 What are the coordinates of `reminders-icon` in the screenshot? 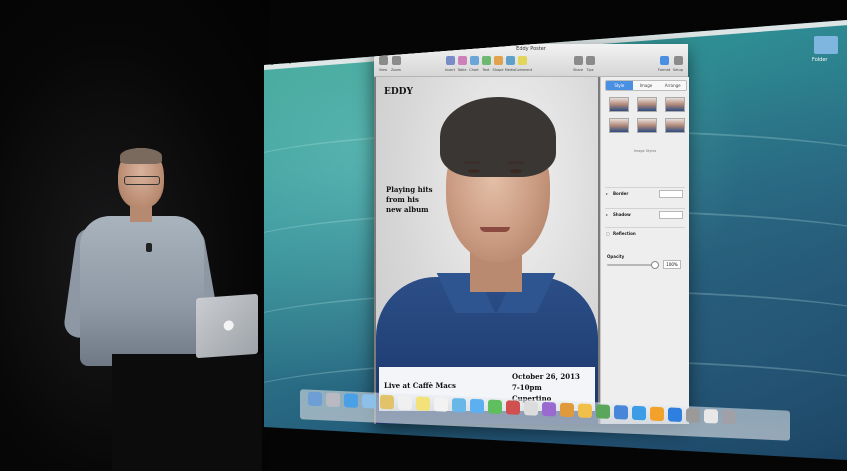 It's located at (441, 404).